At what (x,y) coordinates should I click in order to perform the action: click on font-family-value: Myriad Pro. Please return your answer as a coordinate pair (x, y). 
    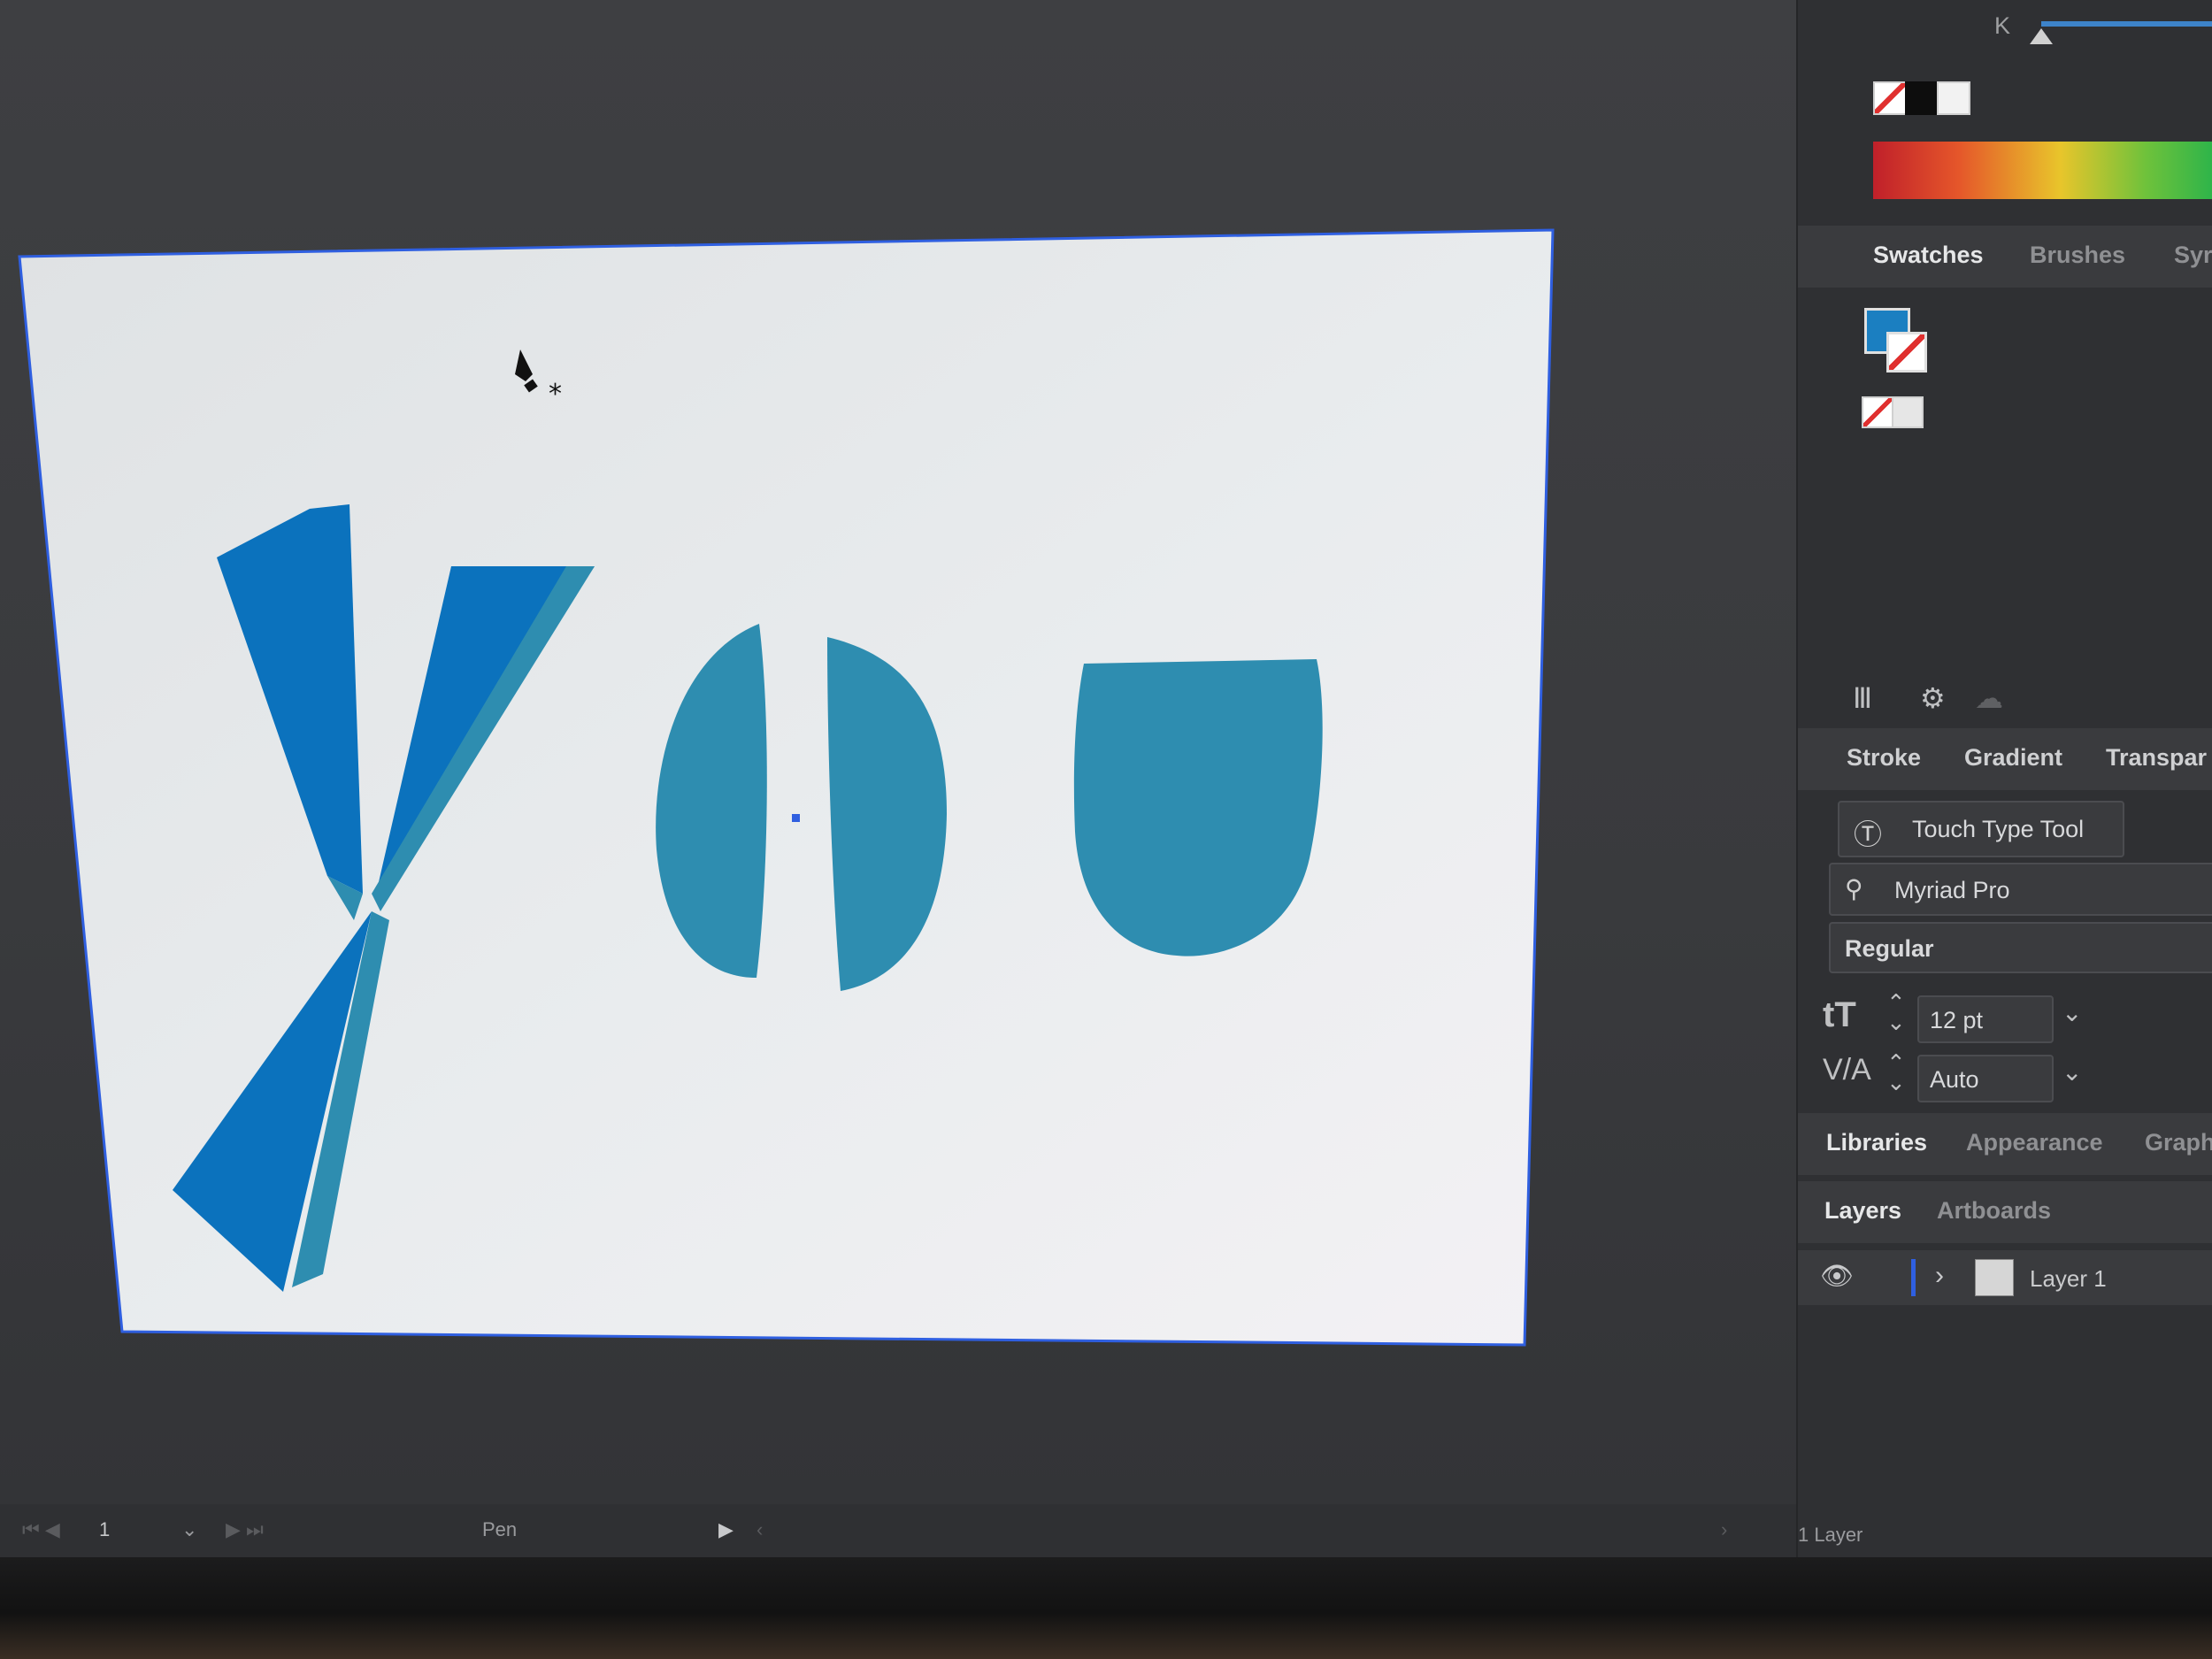
    Looking at the image, I should click on (1952, 890).